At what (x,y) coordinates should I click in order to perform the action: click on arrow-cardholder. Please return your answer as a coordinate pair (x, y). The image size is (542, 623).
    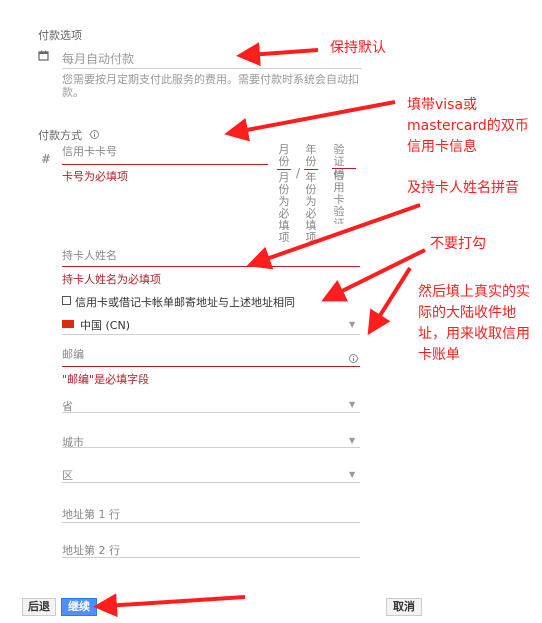
    Looking at the image, I should click on (333, 236).